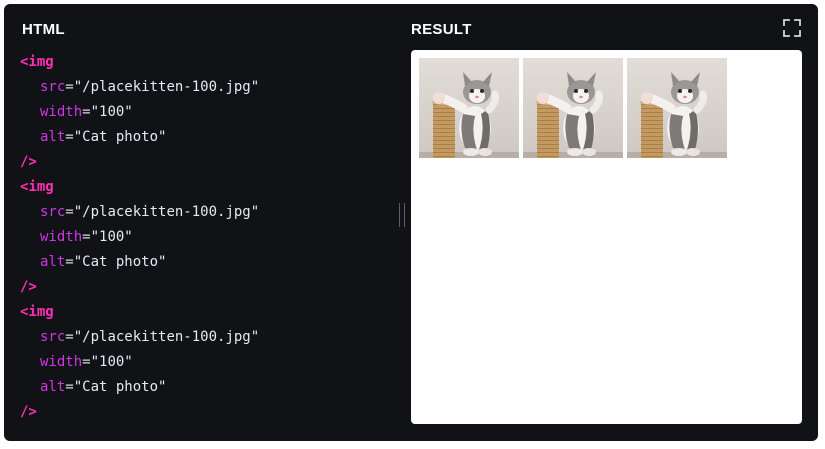  I want to click on result-heading: RESULT, so click(441, 29).